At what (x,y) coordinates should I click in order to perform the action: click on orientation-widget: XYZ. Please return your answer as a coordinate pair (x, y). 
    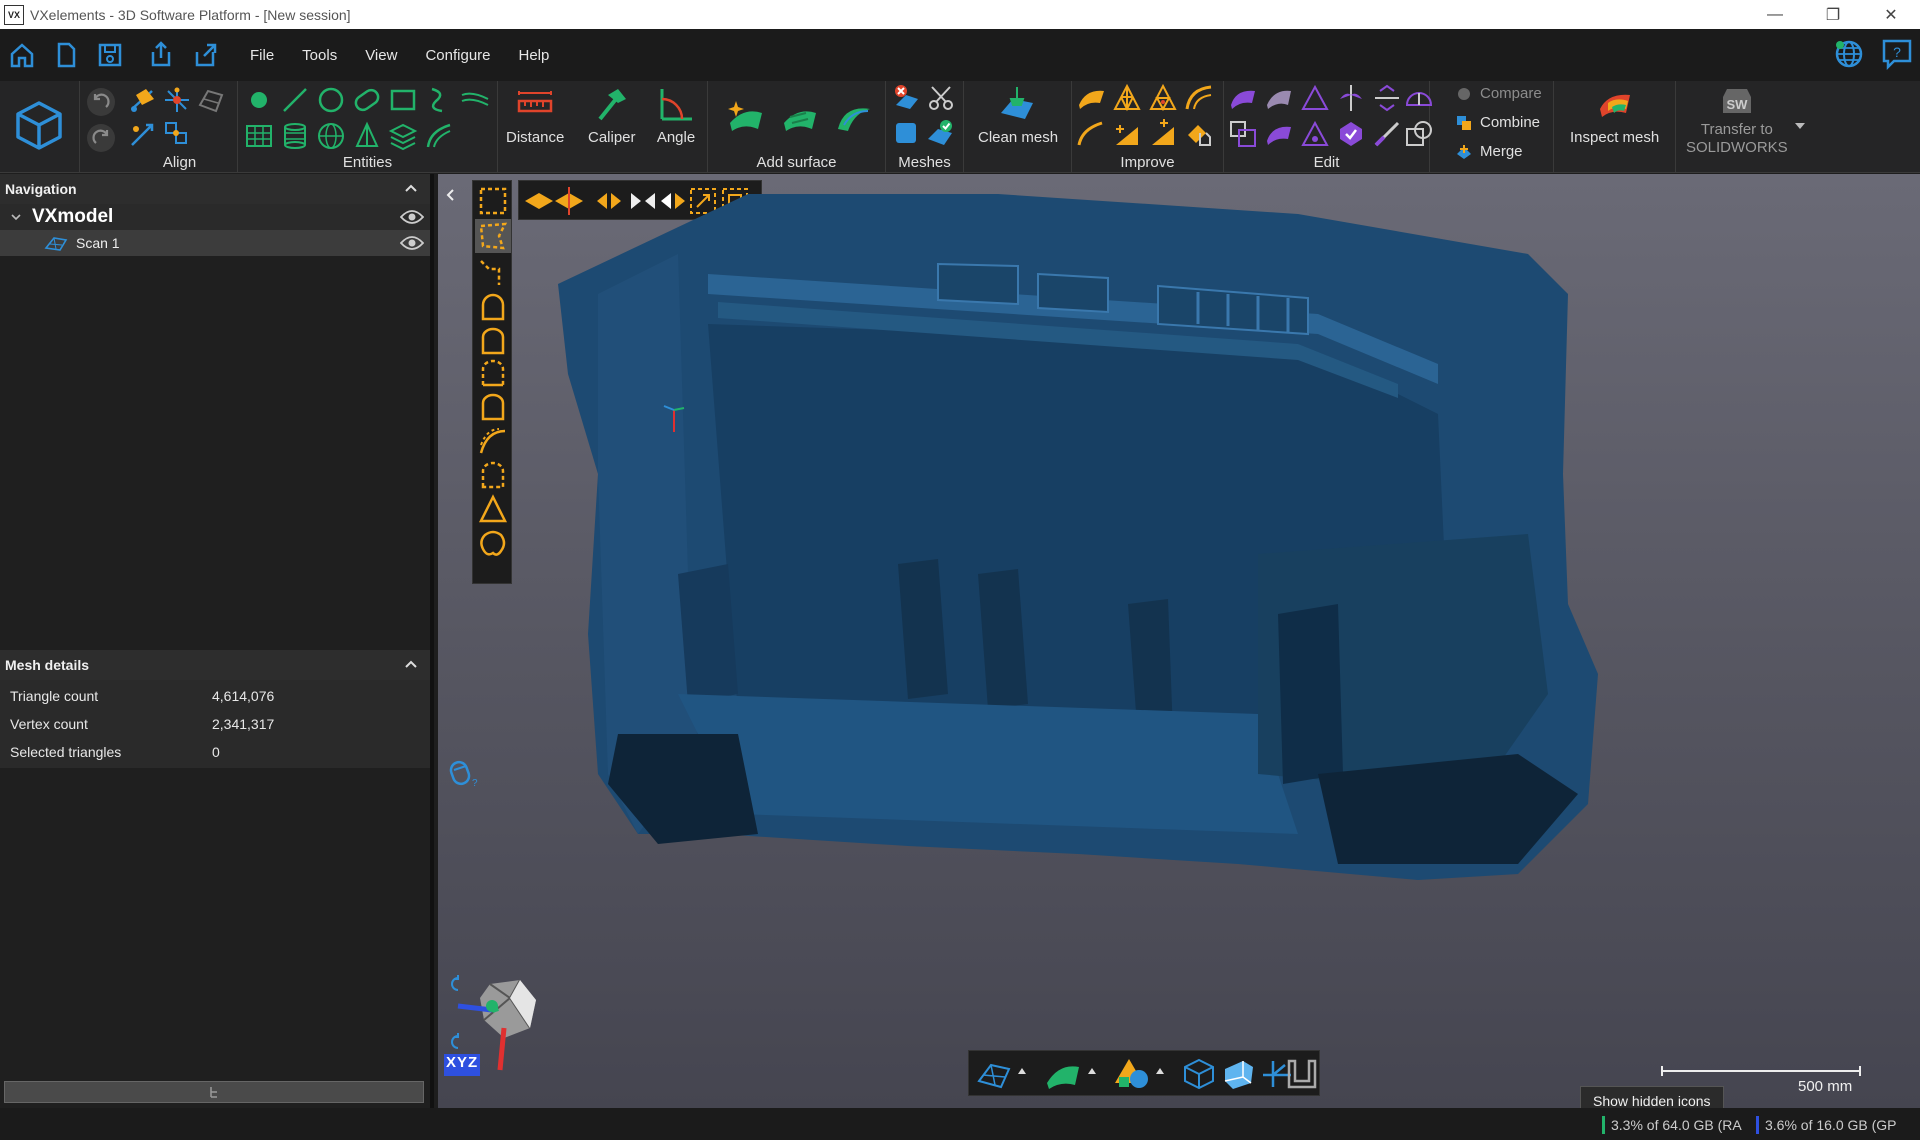
    Looking at the image, I should click on (499, 1025).